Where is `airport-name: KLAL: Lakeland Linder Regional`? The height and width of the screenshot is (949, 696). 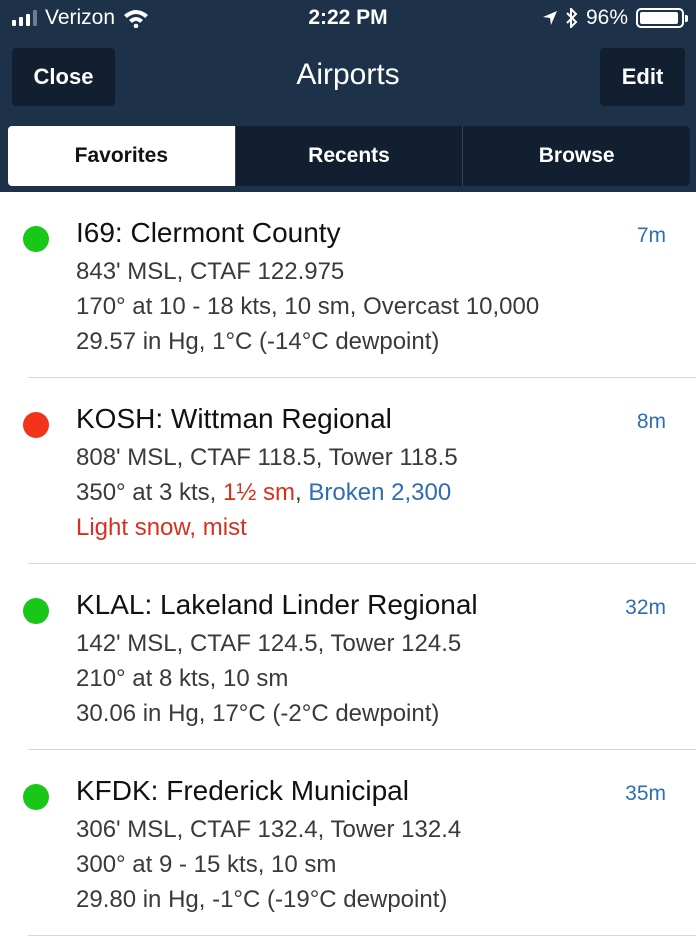
airport-name: KLAL: Lakeland Linder Regional is located at coordinates (277, 604).